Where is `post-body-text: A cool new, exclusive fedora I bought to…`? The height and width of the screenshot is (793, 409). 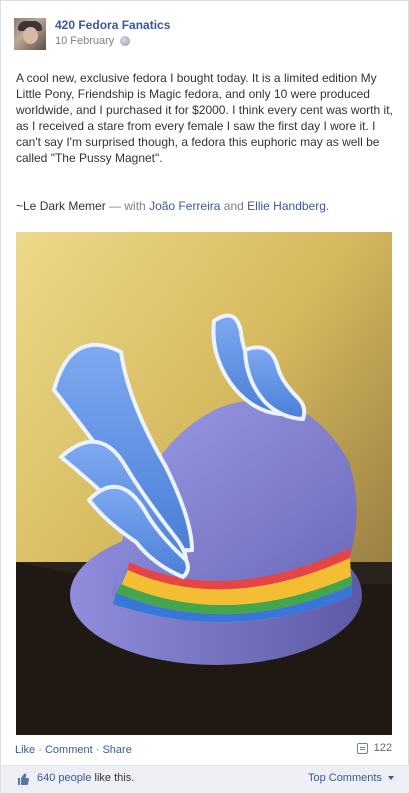
post-body-text: A cool new, exclusive fedora I bought to… is located at coordinates (206, 118).